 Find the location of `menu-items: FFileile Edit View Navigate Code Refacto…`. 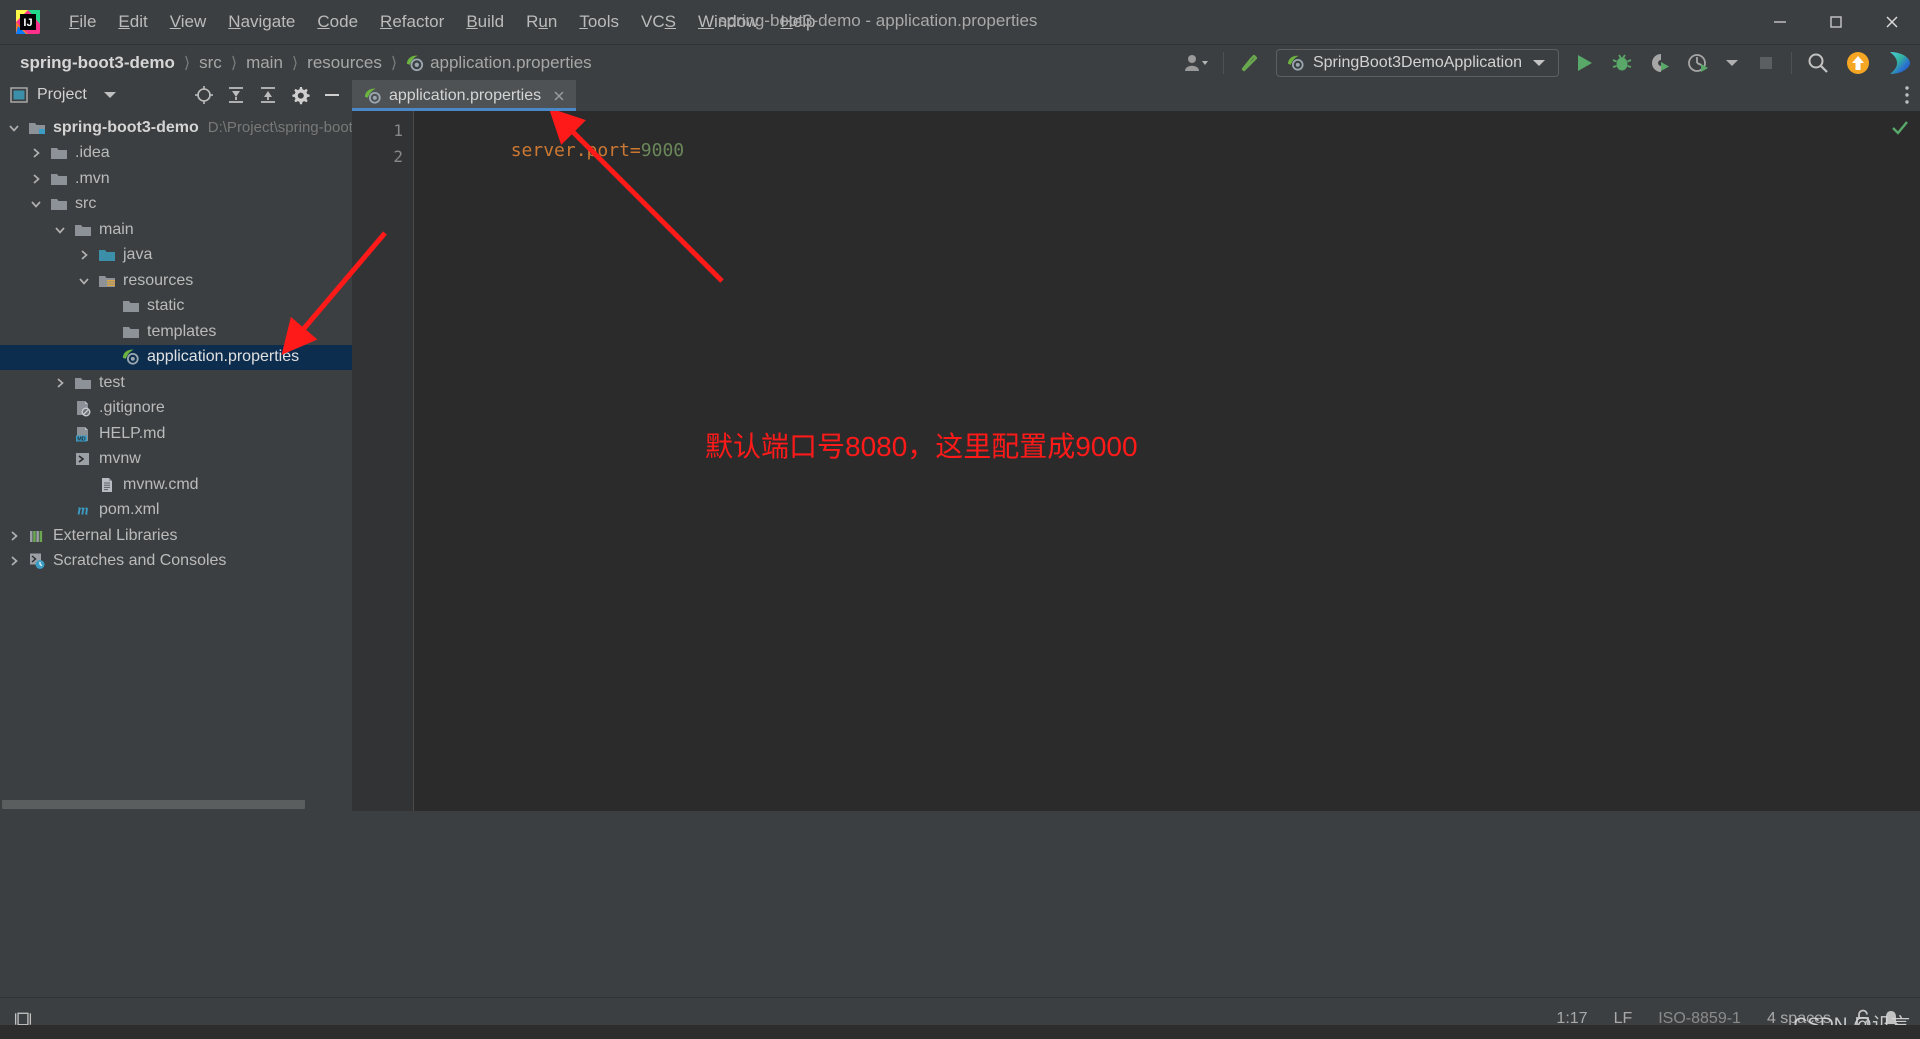

menu-items: FFileile Edit View Navigate Code Refacto… is located at coordinates (442, 22).